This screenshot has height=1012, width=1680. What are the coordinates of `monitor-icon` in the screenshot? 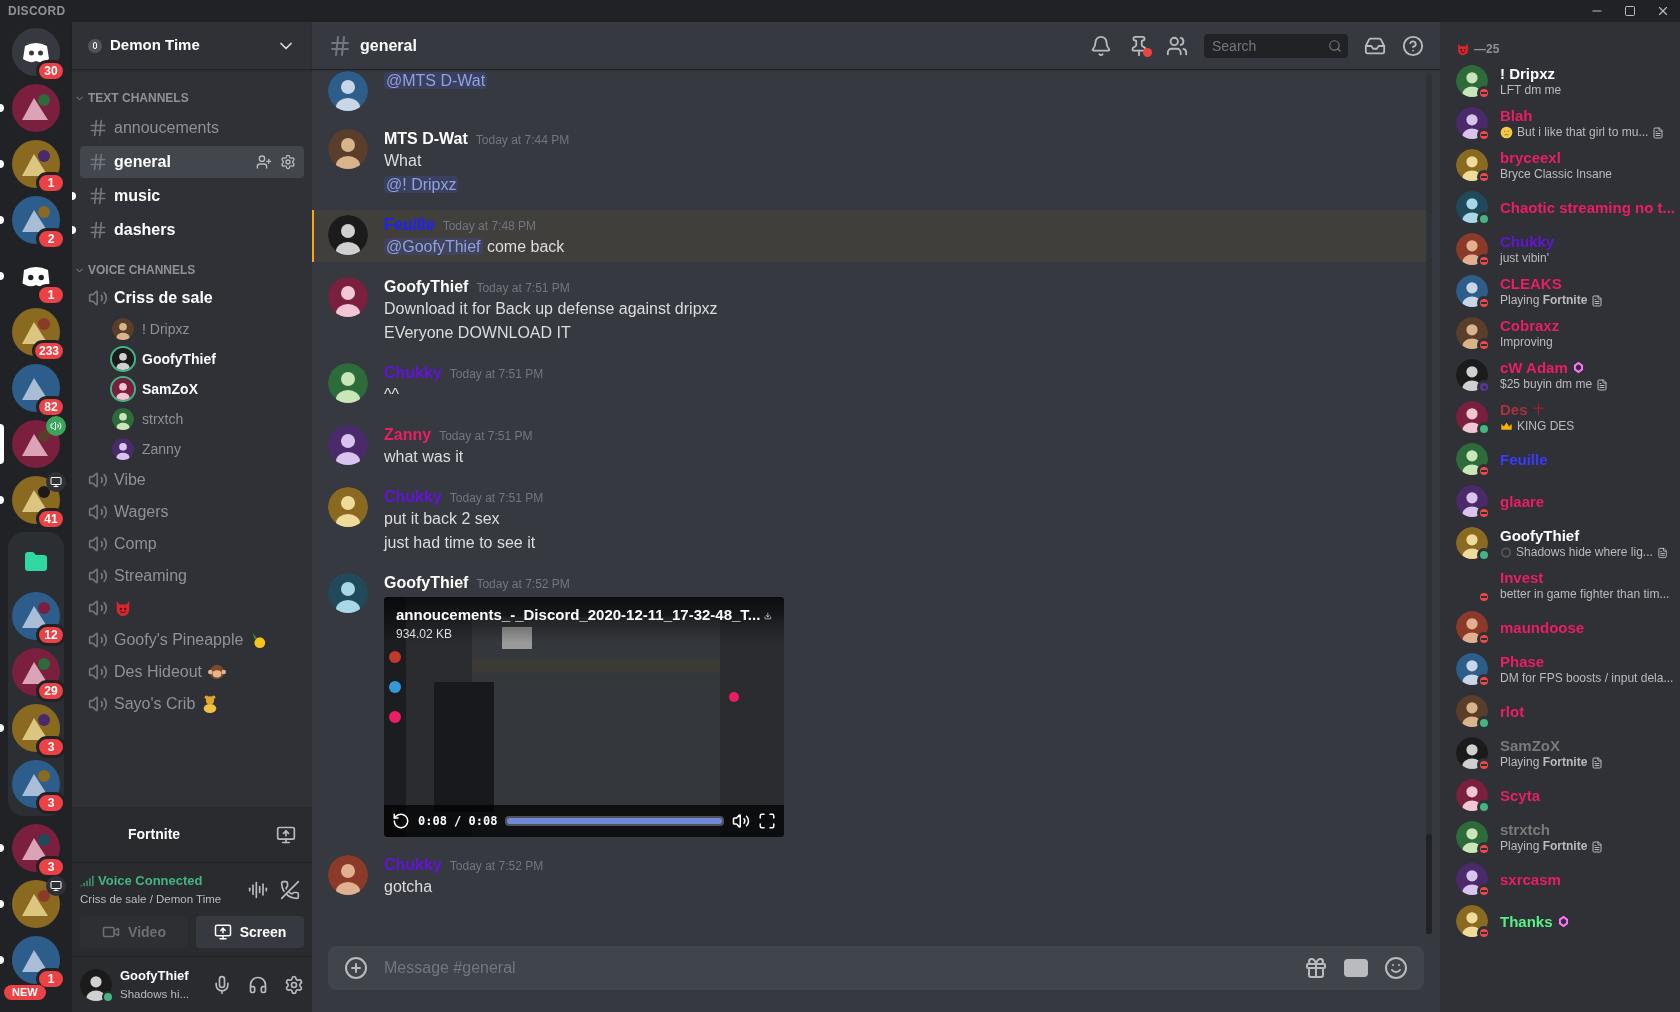 It's located at (286, 834).